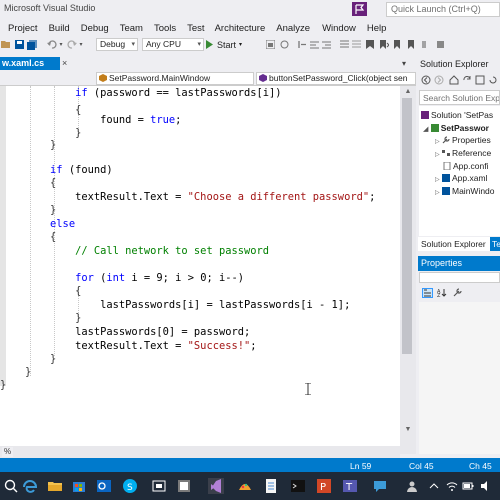 The height and width of the screenshot is (500, 500). What do you see at coordinates (72, 44) in the screenshot?
I see `redo-icon` at bounding box center [72, 44].